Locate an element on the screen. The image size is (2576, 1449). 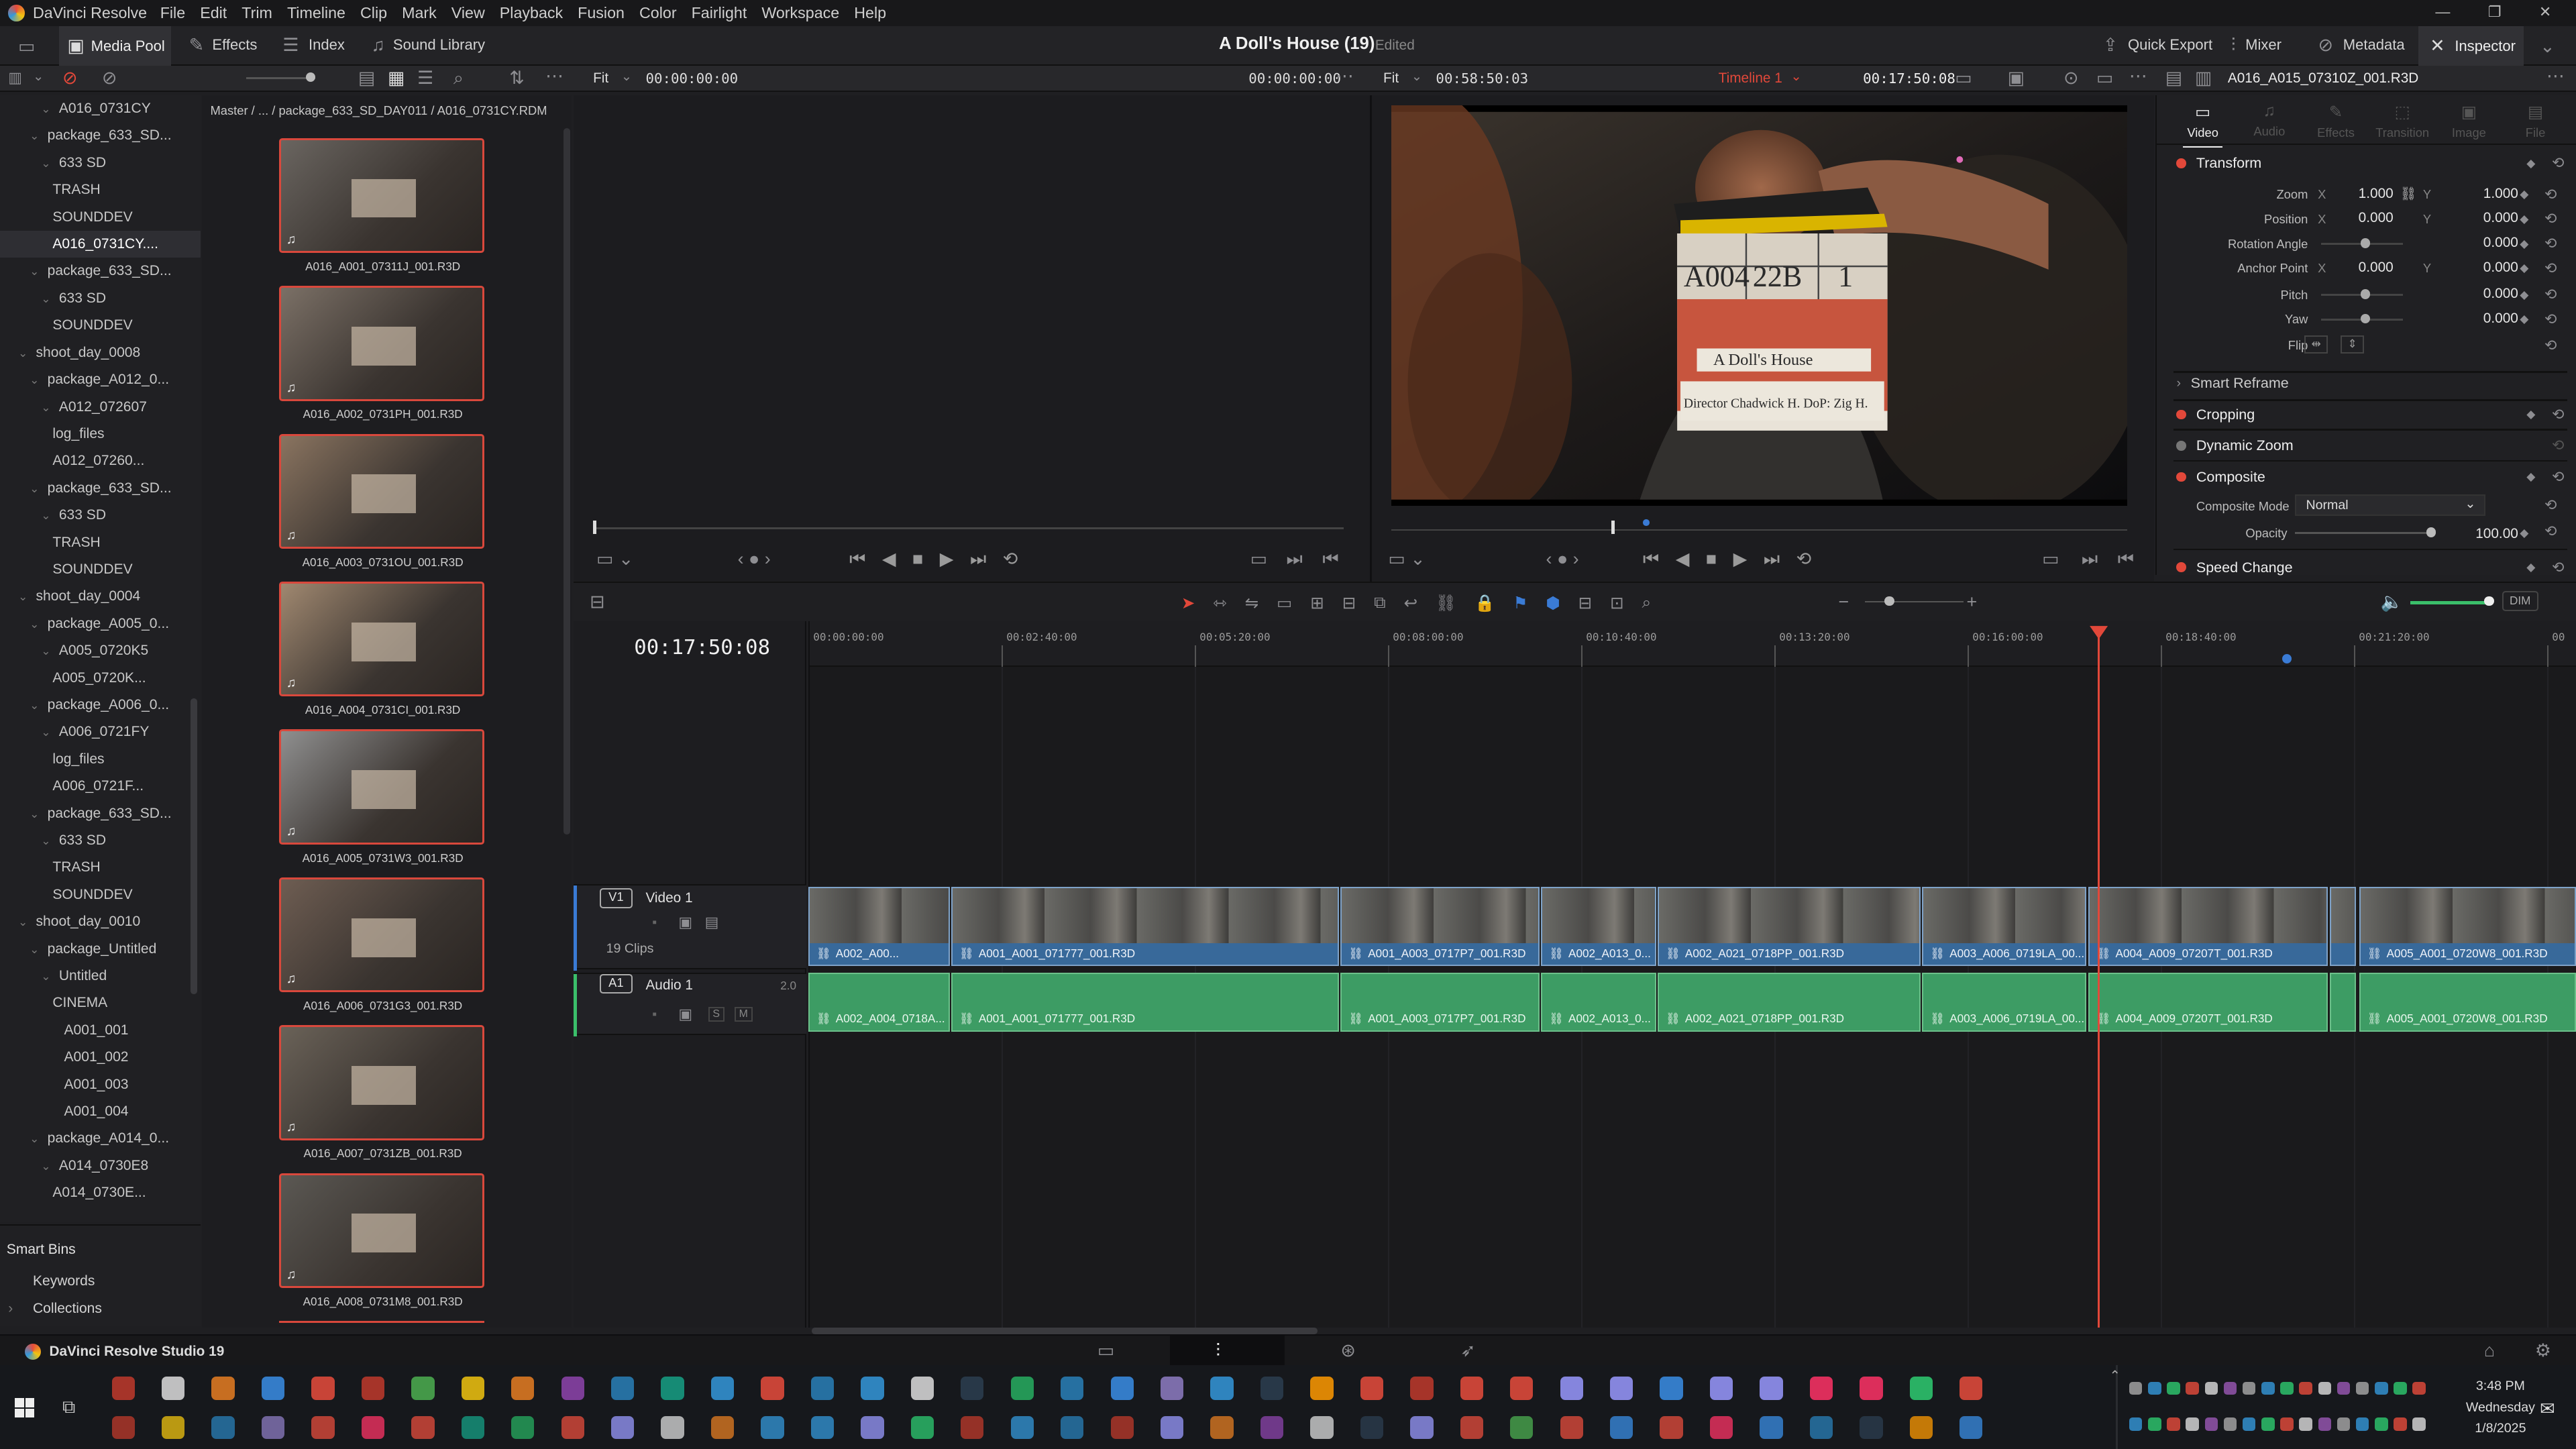
tree-item: SOUNDDEV is located at coordinates (100, 569).